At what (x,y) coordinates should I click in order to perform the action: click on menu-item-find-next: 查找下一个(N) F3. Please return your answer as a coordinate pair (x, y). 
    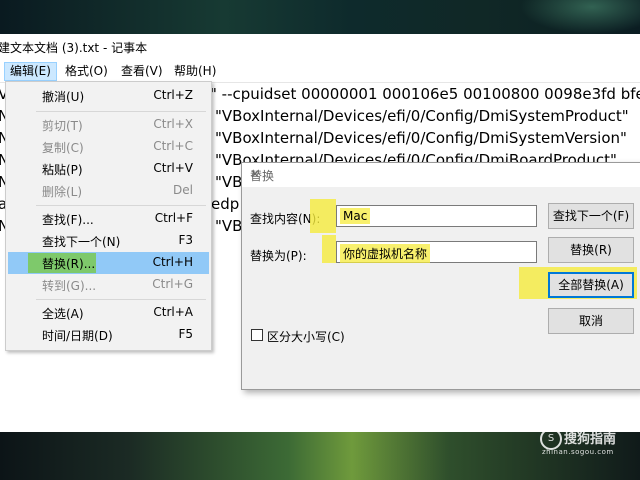
    Looking at the image, I should click on (108, 241).